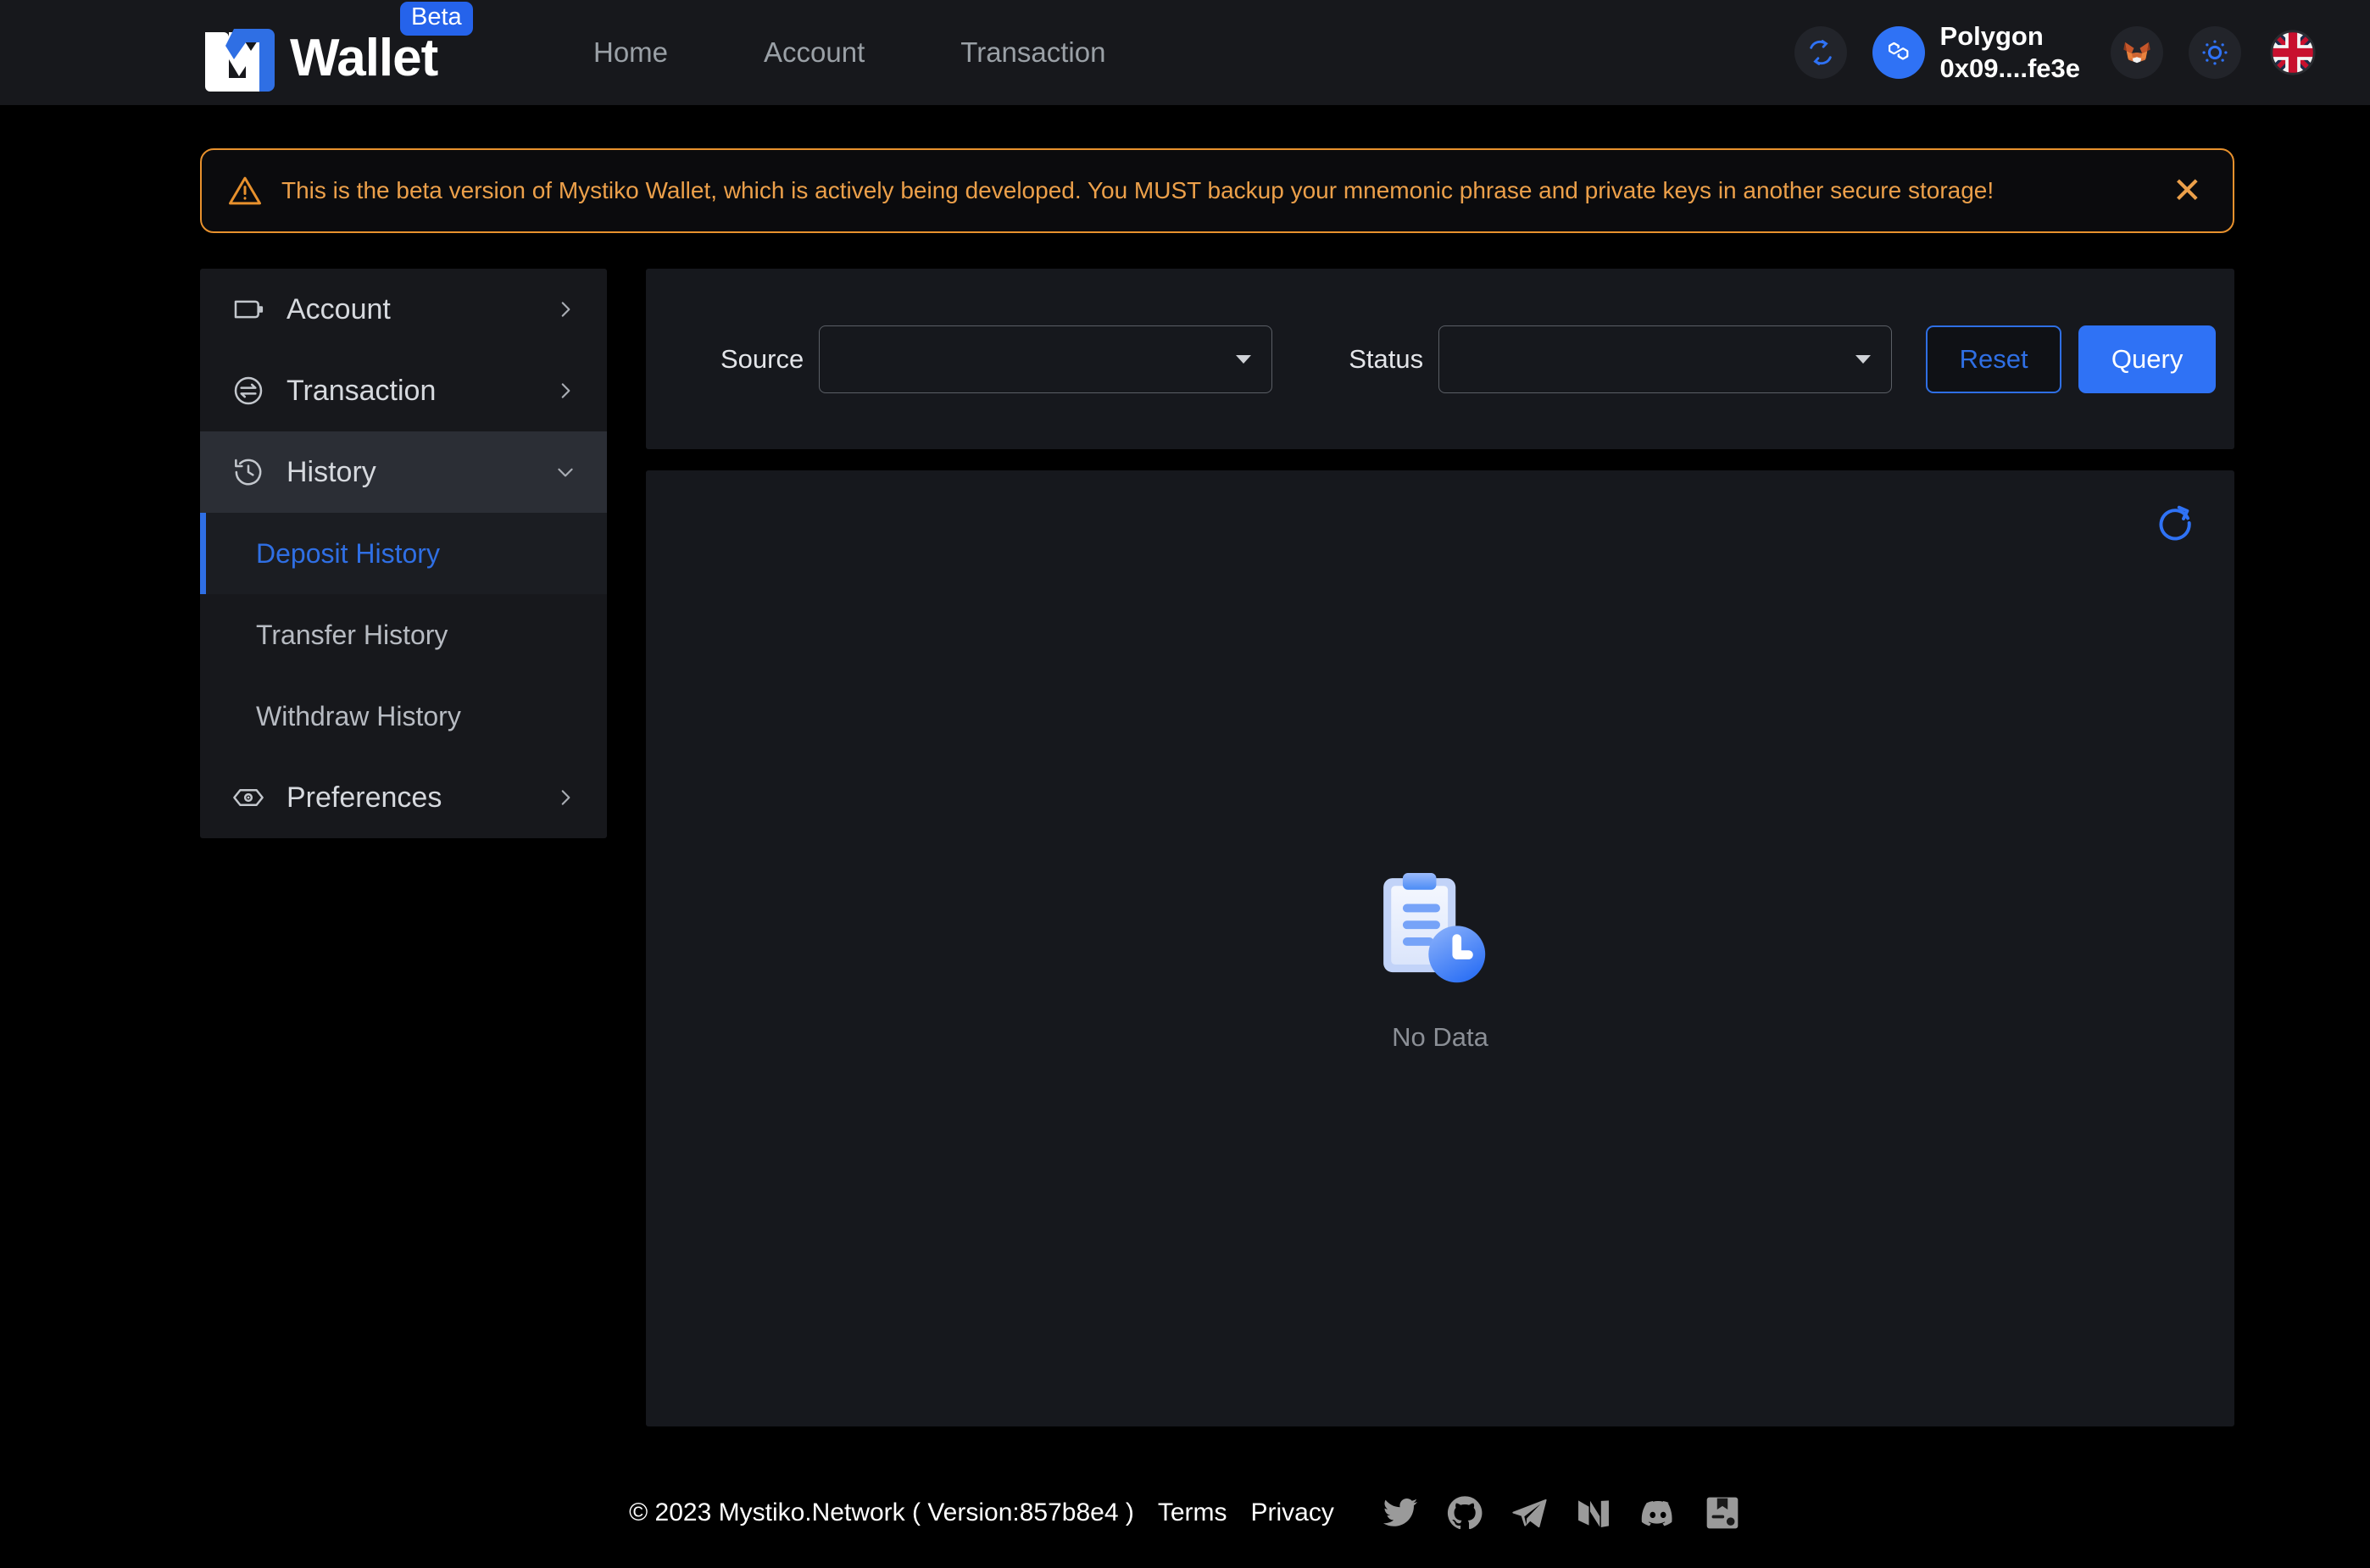 This screenshot has height=1568, width=2370. Describe the element at coordinates (1465, 1513) in the screenshot. I see `github-icon` at that location.